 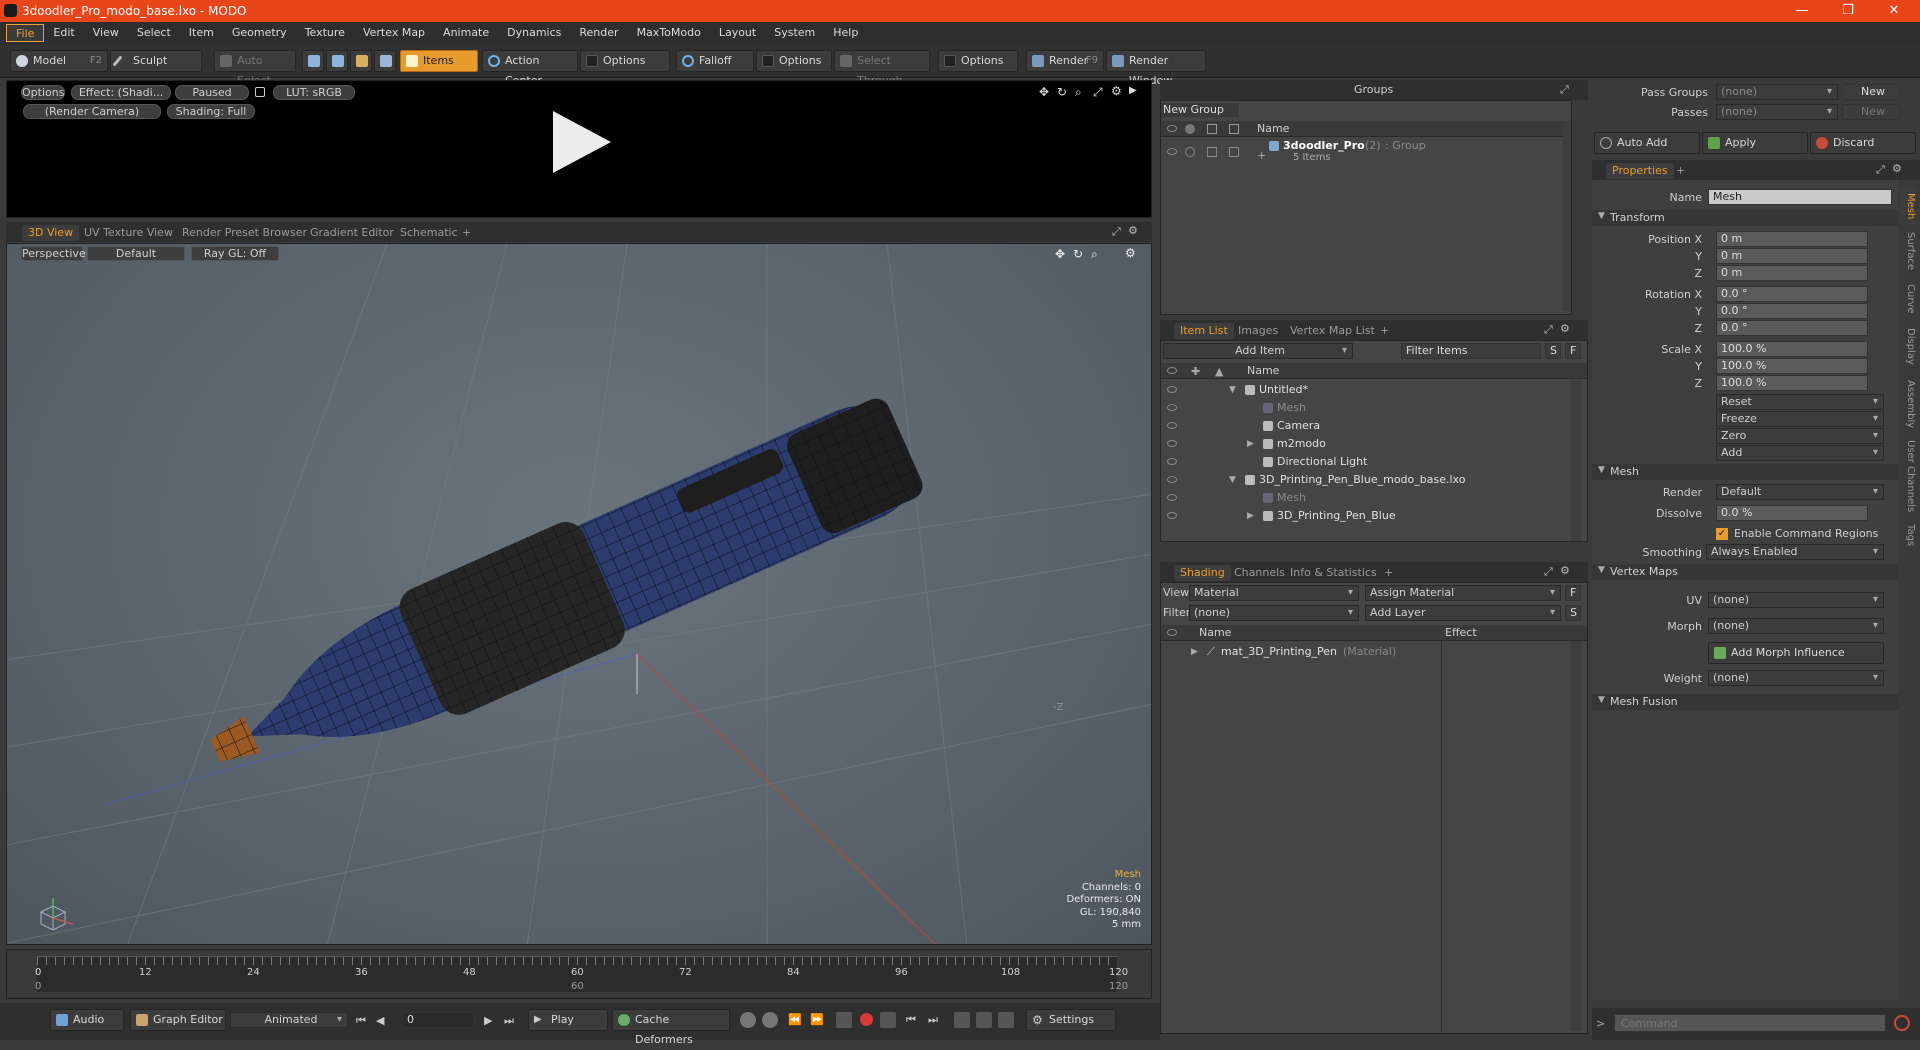 I want to click on maximize-button: ❐, so click(x=1848, y=11).